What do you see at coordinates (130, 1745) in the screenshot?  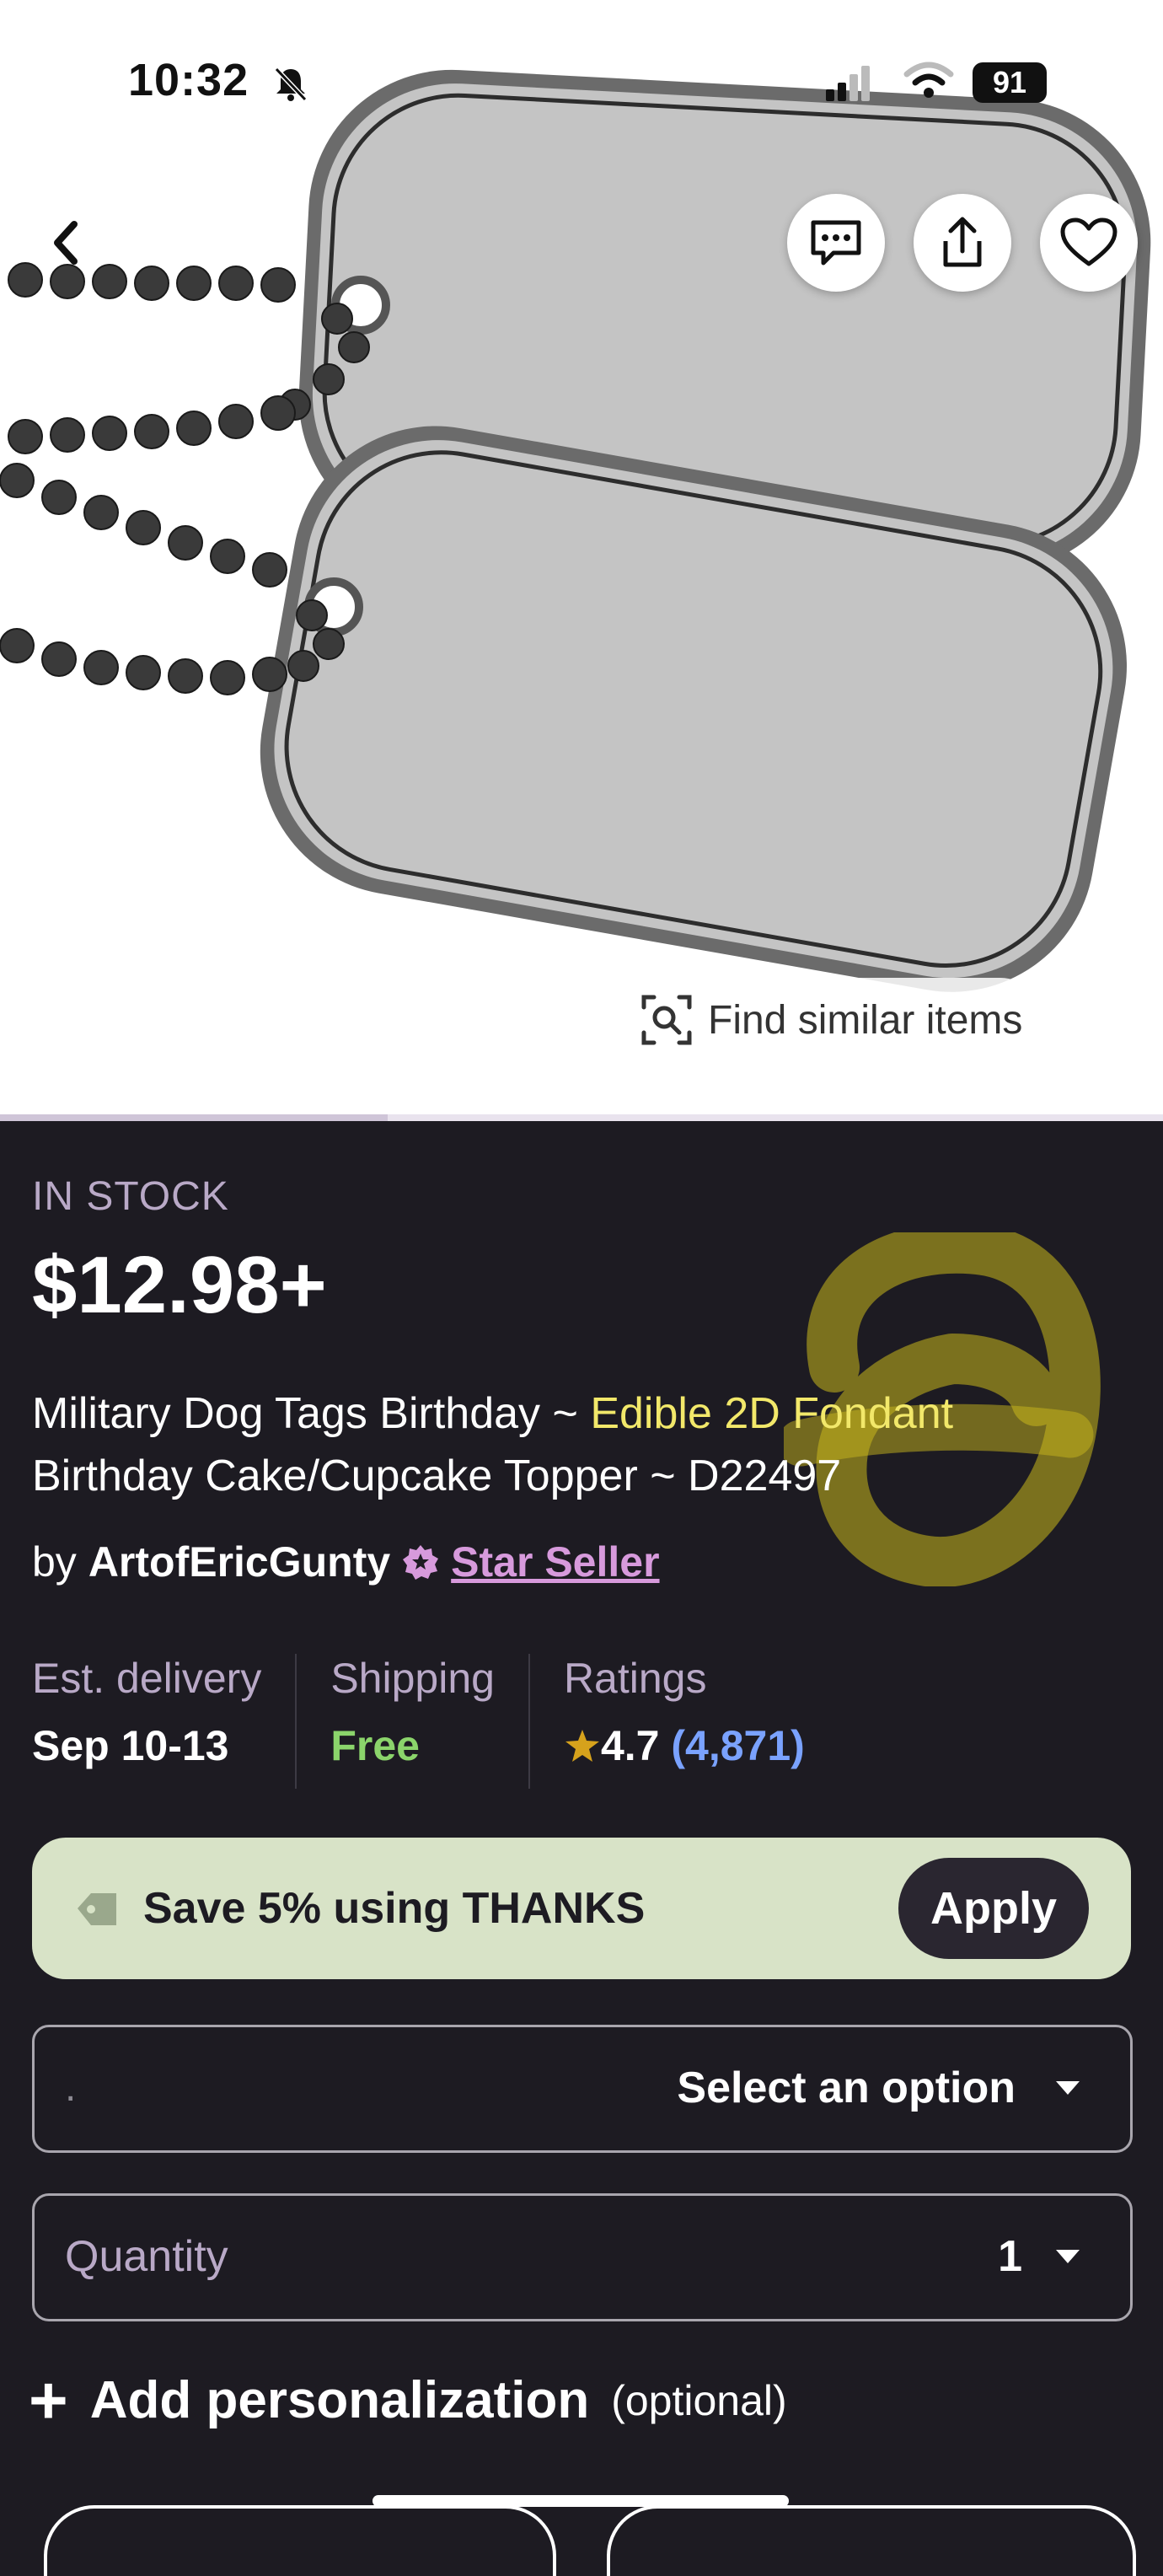 I see `delivery-value: Sep 10-13` at bounding box center [130, 1745].